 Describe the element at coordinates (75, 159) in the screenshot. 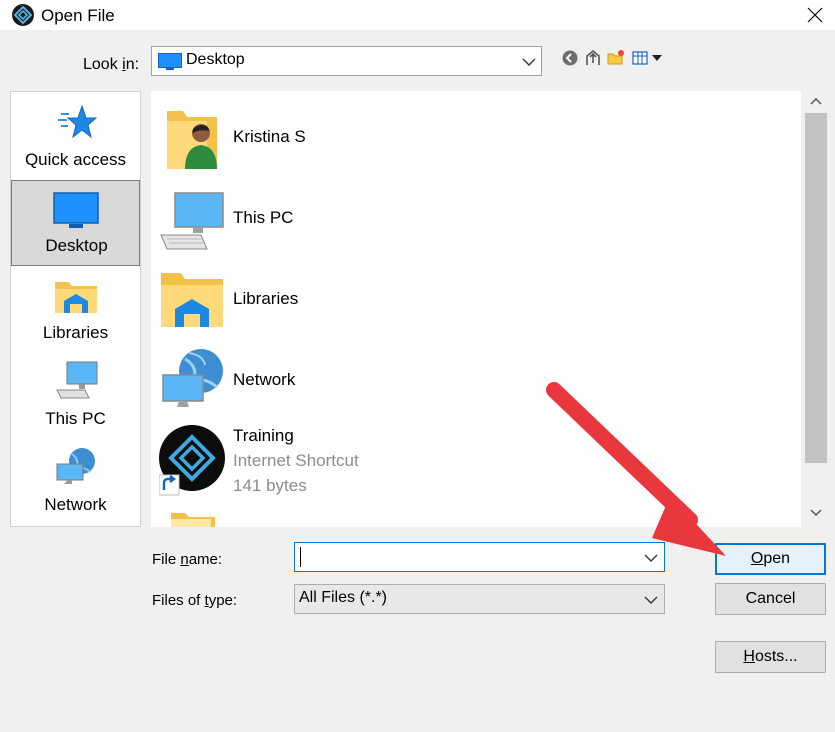

I see `place-label: Quick access` at that location.